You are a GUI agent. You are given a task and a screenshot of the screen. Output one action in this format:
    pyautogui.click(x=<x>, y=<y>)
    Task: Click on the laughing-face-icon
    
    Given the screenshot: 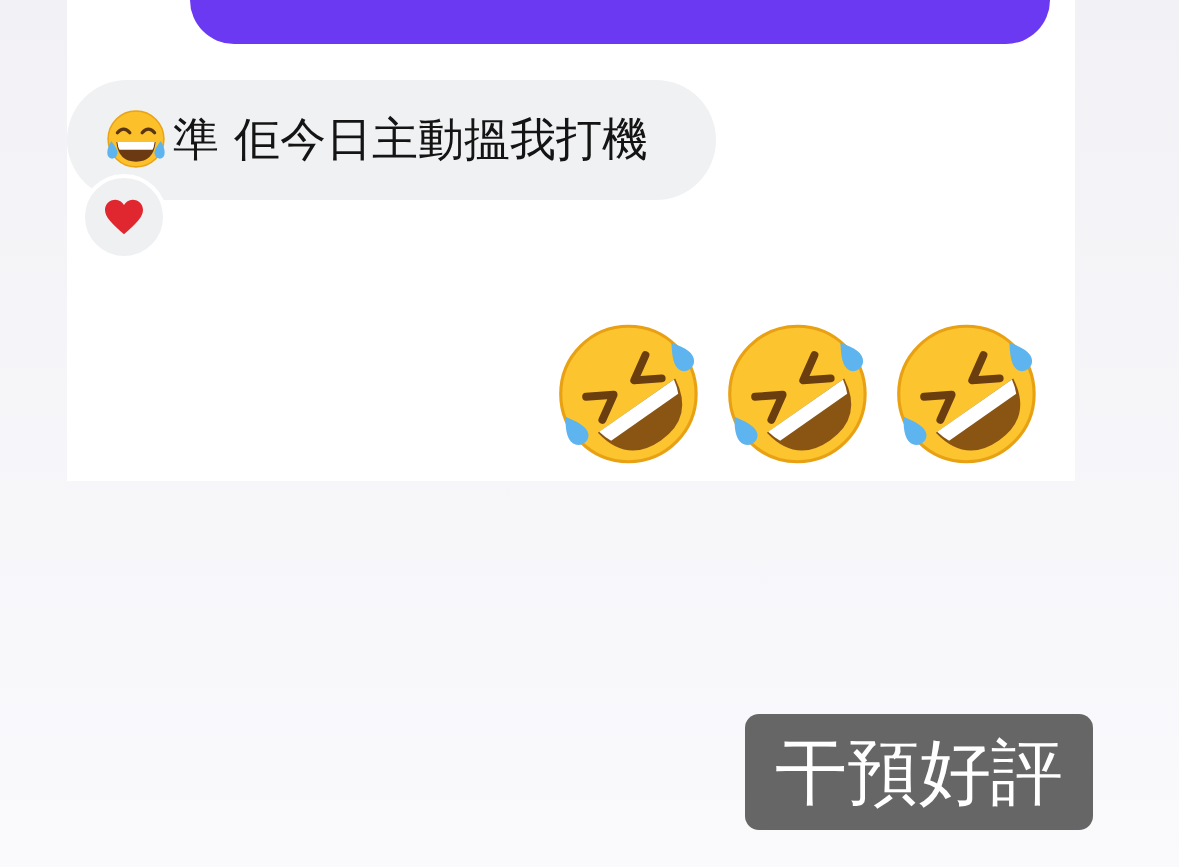 What is the action you would take?
    pyautogui.click(x=136, y=140)
    